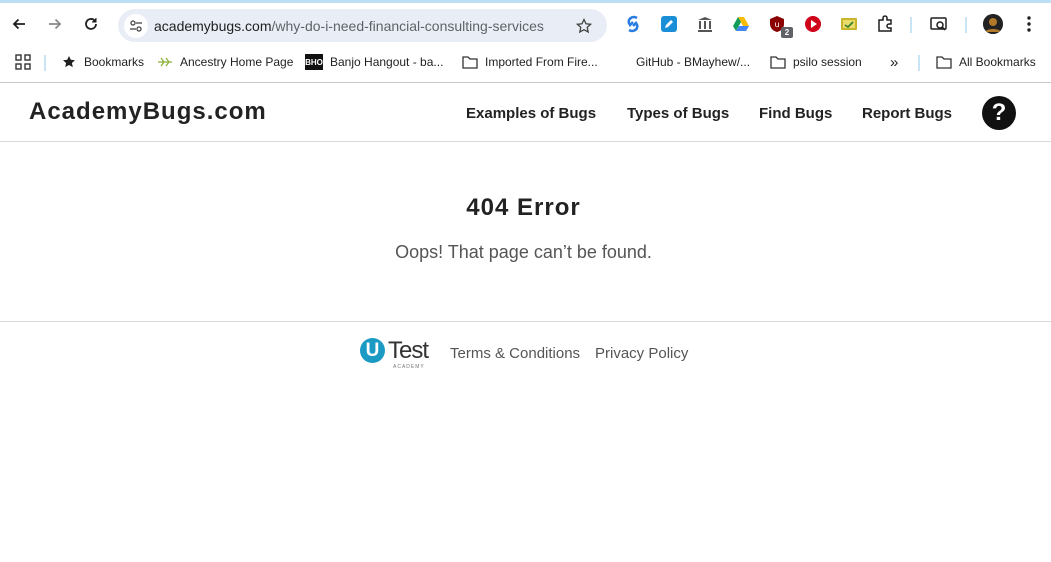  Describe the element at coordinates (621, 62) in the screenshot. I see `github-icon` at that location.